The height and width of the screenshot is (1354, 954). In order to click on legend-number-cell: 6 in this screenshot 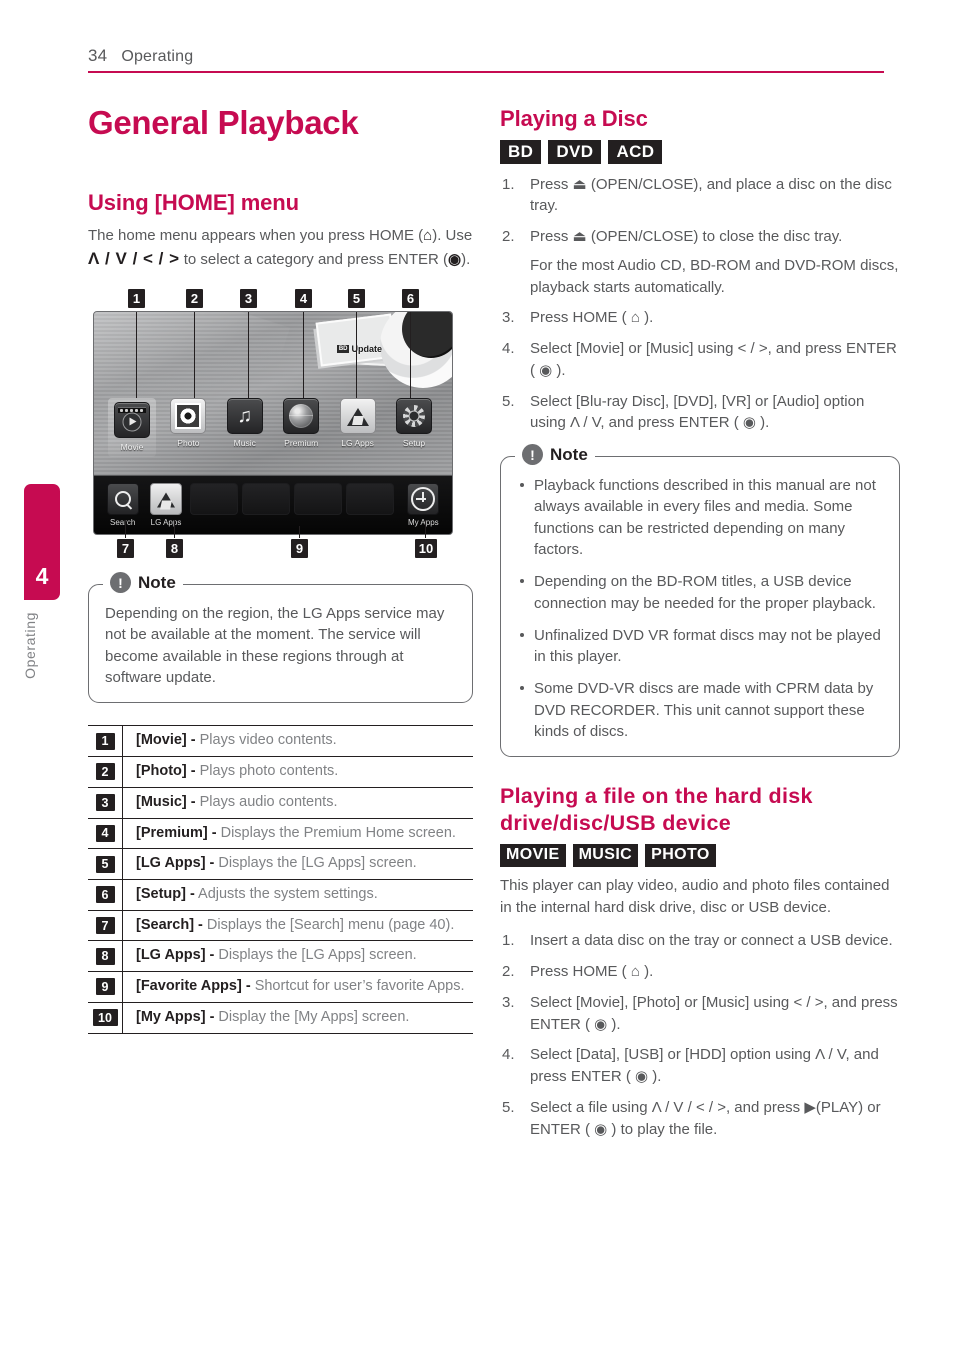, I will do `click(105, 894)`.